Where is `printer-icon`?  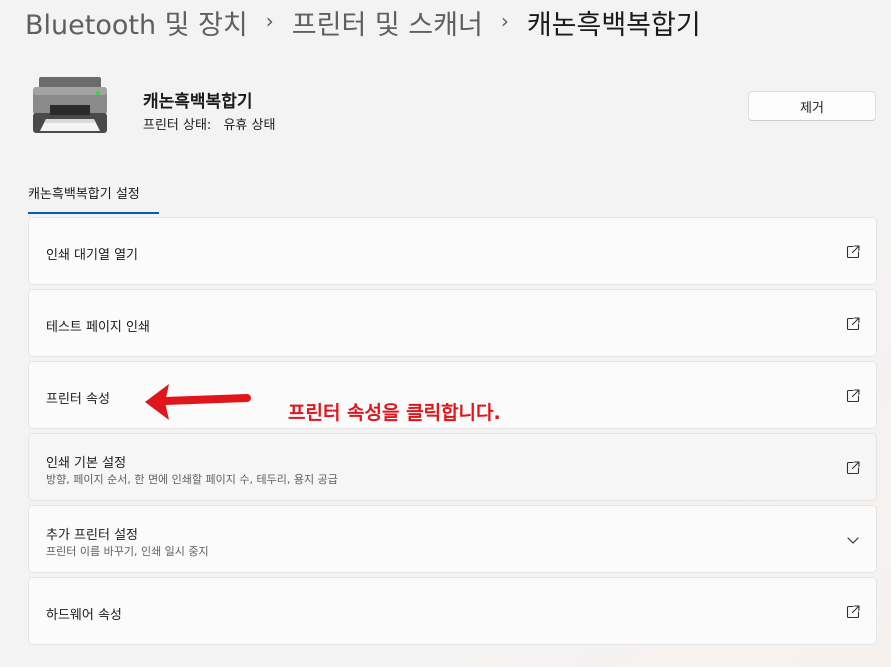
printer-icon is located at coordinates (70, 105).